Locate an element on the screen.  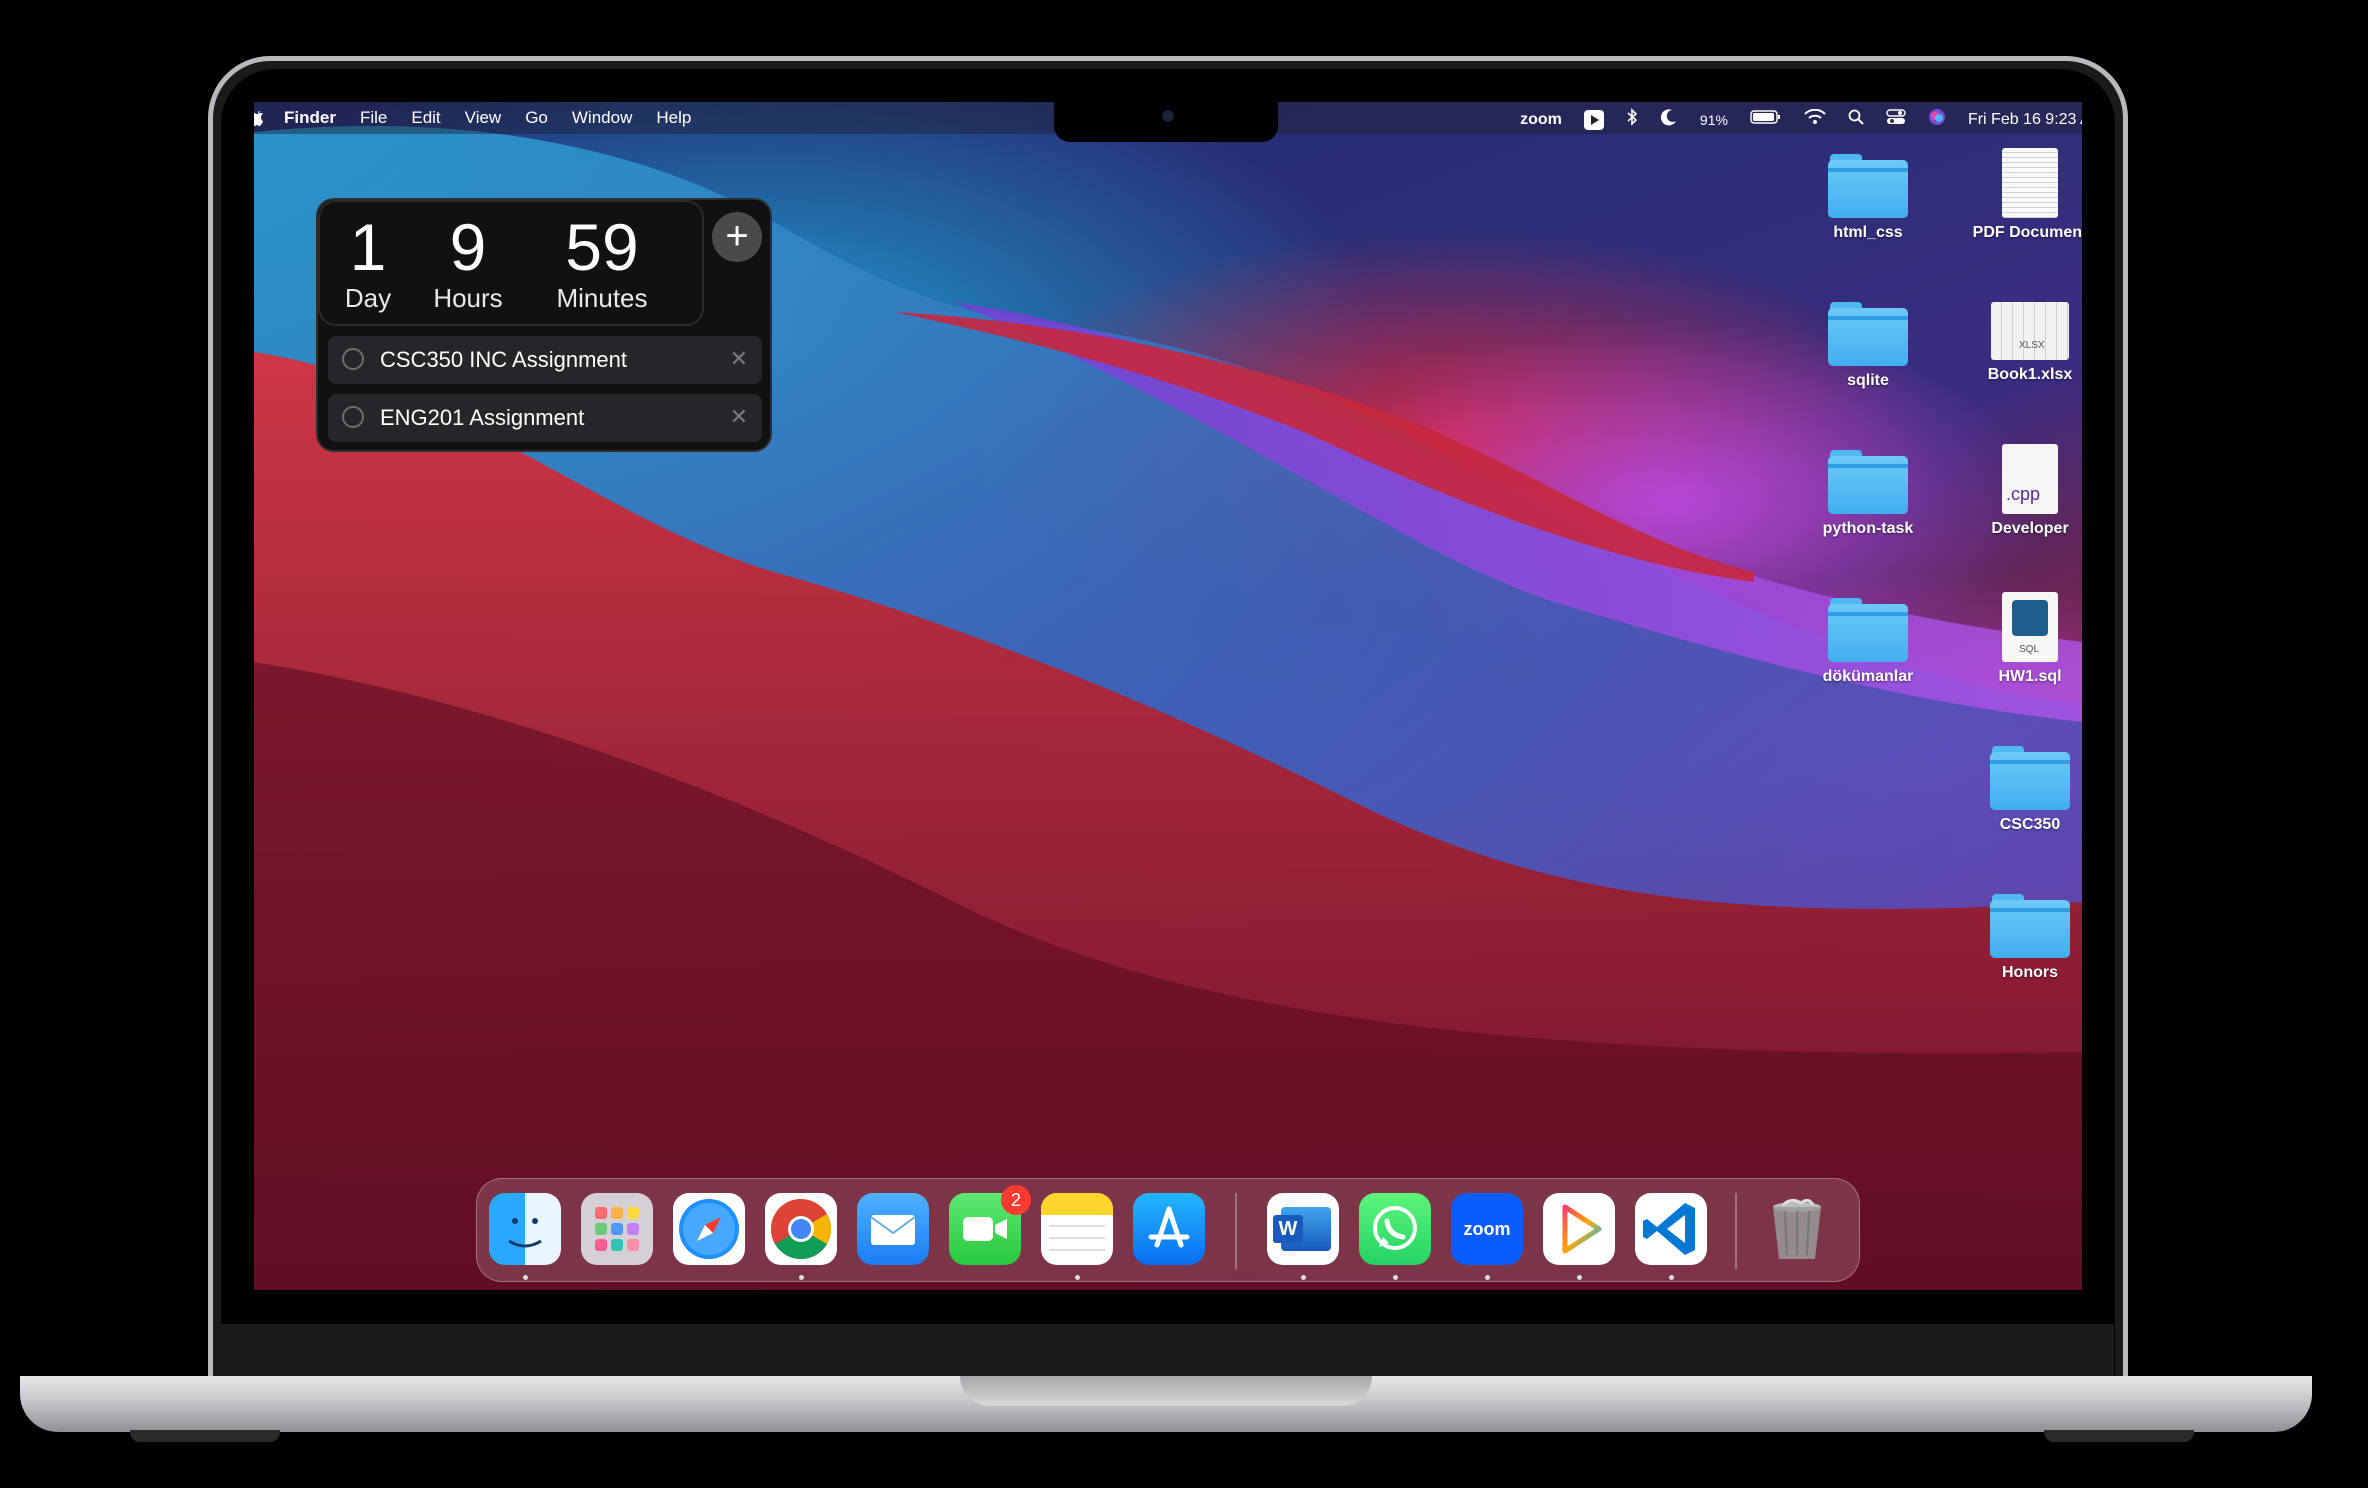
menu-edit: Edit is located at coordinates (425, 118).